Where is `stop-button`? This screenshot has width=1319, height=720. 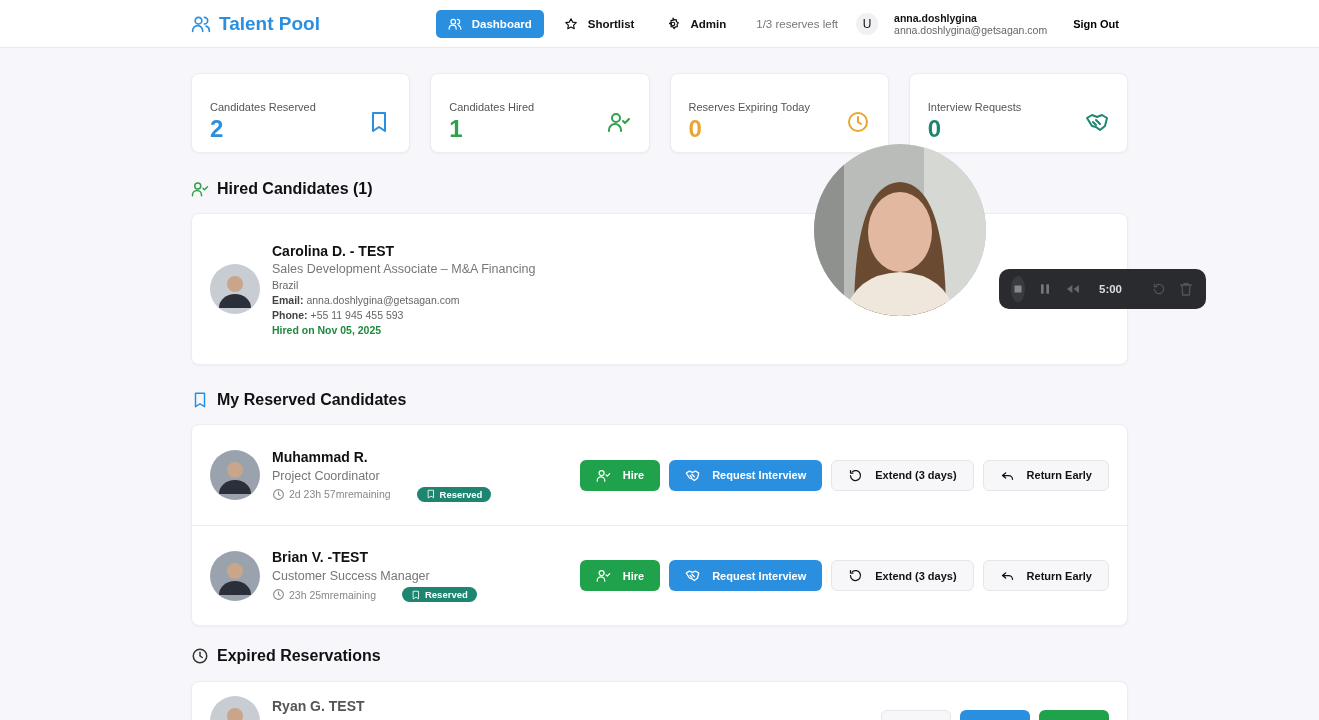 stop-button is located at coordinates (1018, 289).